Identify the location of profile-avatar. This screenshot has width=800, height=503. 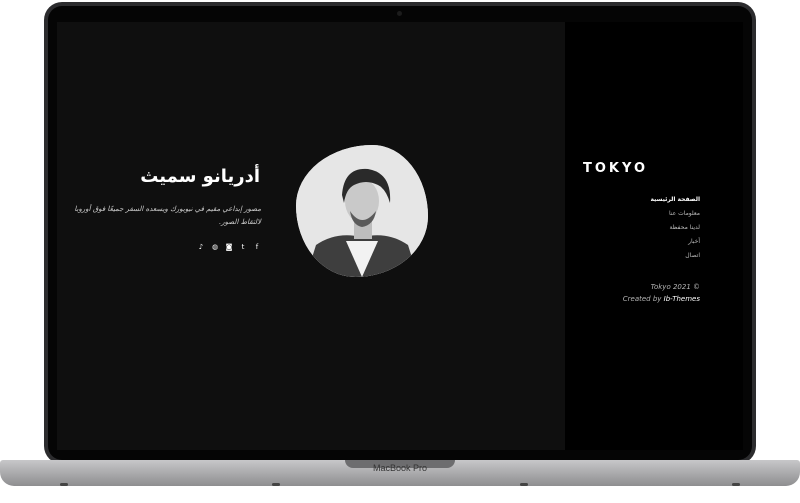
(362, 211).